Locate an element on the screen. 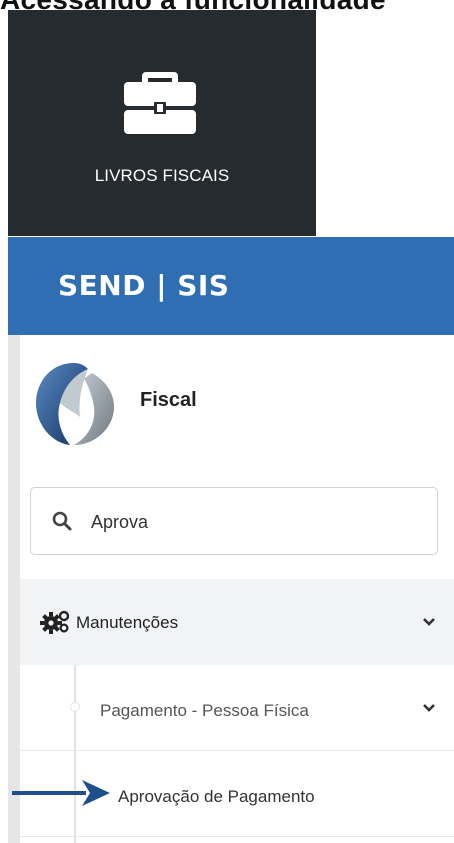 The image size is (454, 843). menu-item-pagamento-pessoa-fisica: Pagamento - Pessoa Física is located at coordinates (237, 708).